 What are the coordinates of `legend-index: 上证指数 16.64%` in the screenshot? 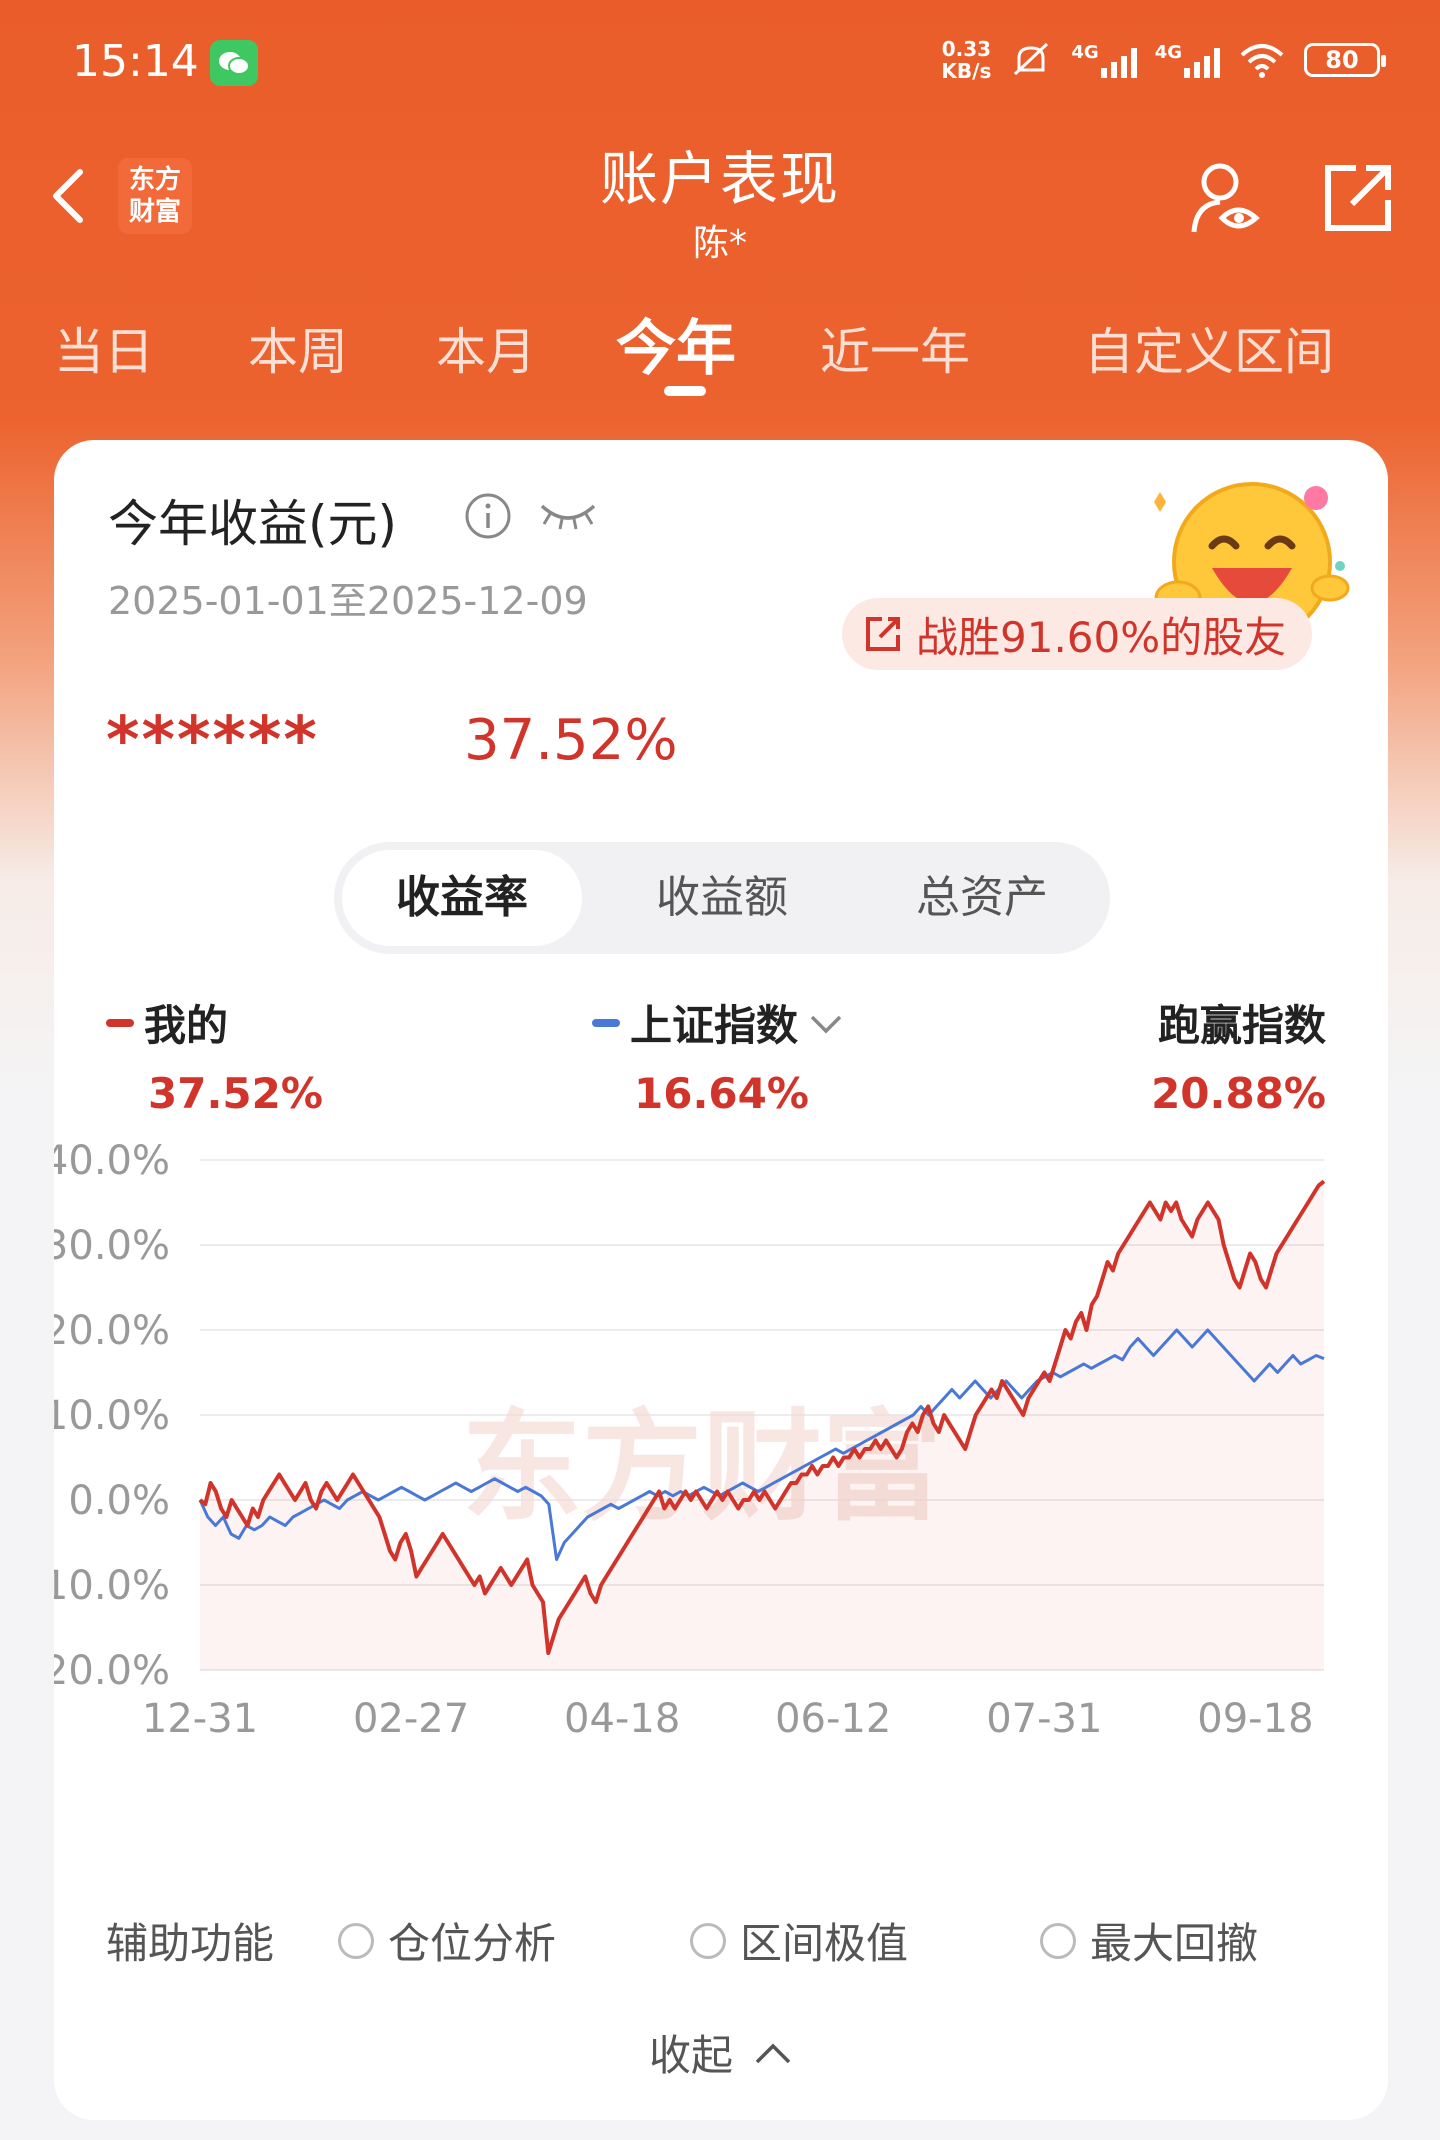 It's located at (718, 1055).